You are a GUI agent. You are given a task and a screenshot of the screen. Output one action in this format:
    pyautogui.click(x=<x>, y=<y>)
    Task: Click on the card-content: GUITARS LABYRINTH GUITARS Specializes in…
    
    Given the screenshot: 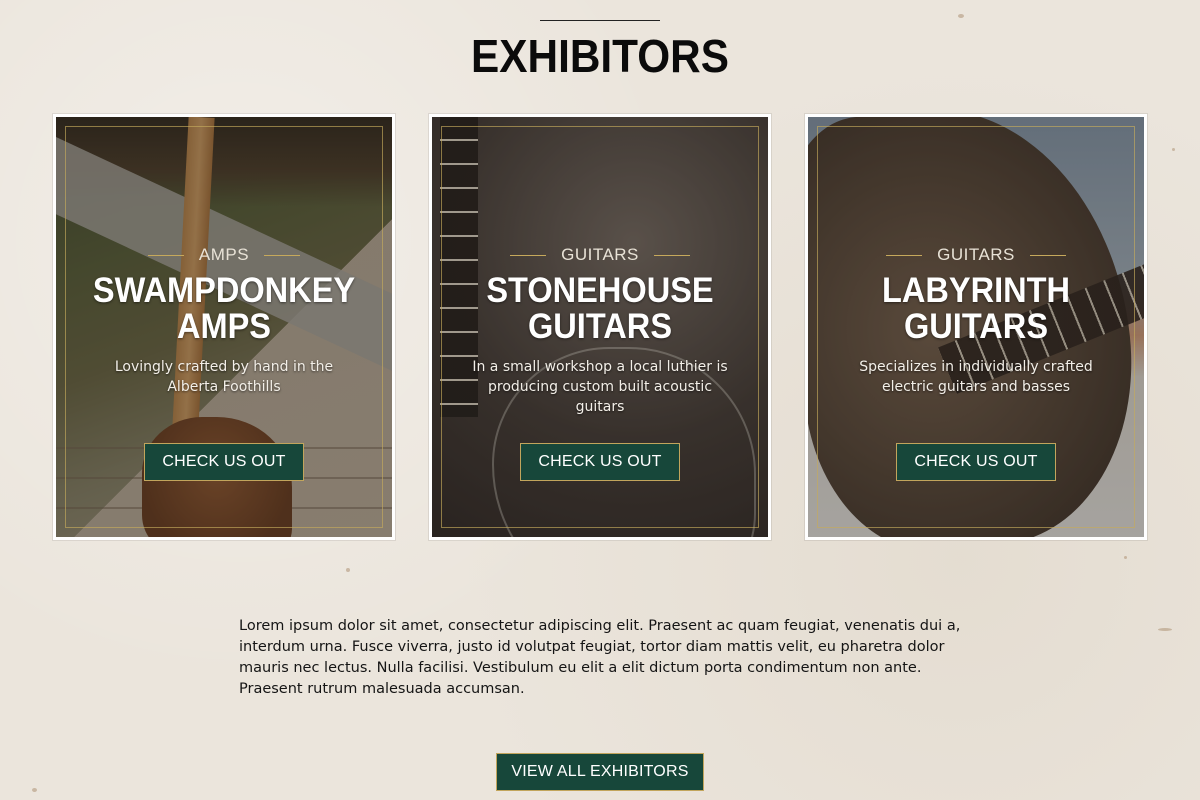 What is the action you would take?
    pyautogui.click(x=976, y=321)
    